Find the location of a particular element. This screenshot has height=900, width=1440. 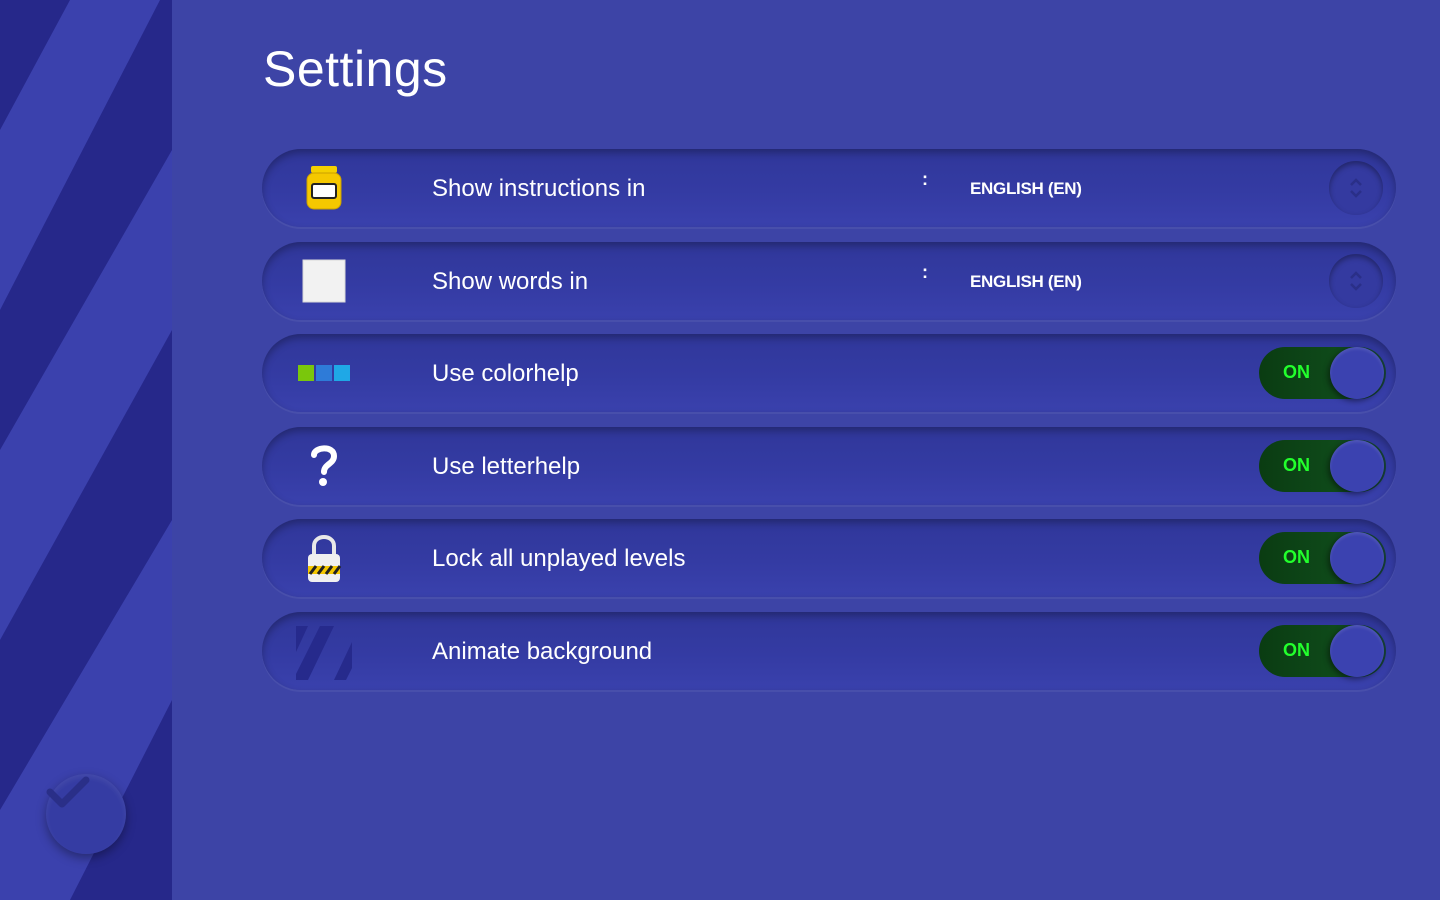

setting-label: Animate background is located at coordinates (542, 651).